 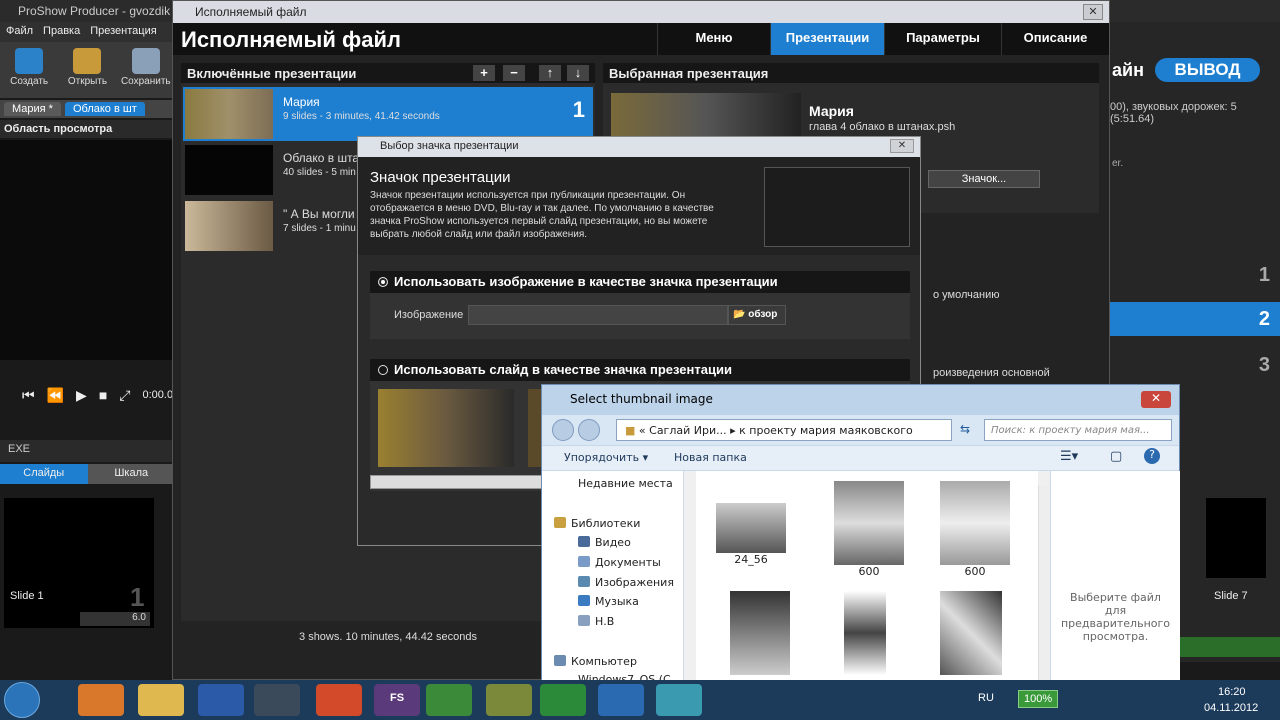 I want to click on forward-icon, so click(x=589, y=430).